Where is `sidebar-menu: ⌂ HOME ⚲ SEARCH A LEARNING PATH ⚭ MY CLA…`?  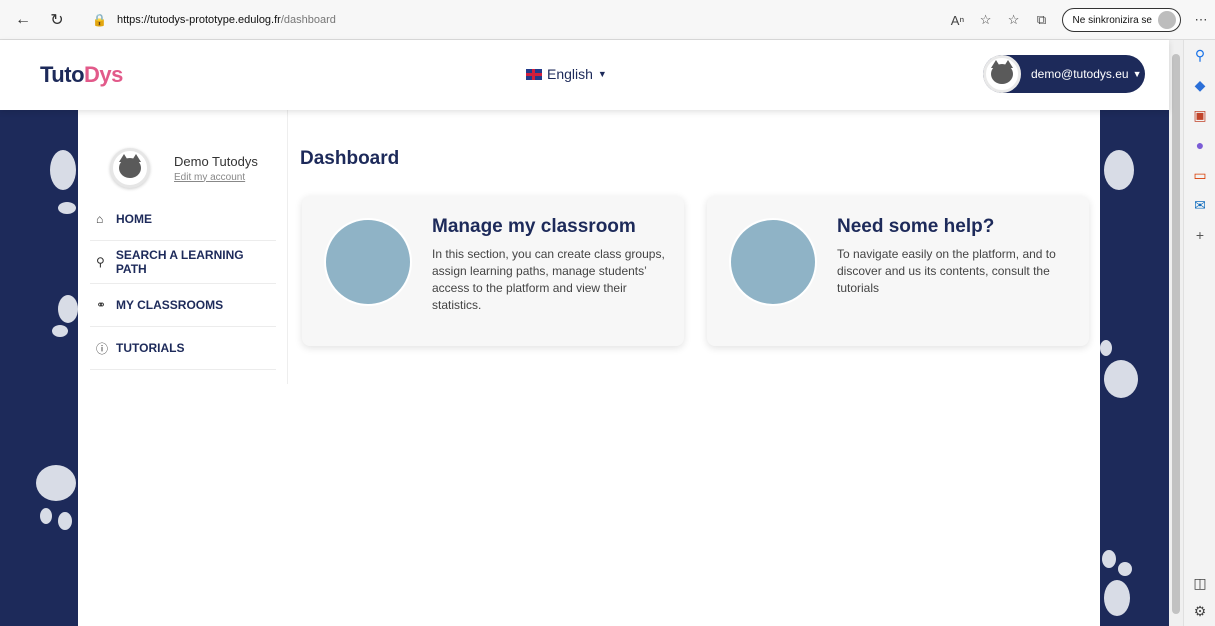 sidebar-menu: ⌂ HOME ⚲ SEARCH A LEARNING PATH ⚭ MY CLA… is located at coordinates (183, 284).